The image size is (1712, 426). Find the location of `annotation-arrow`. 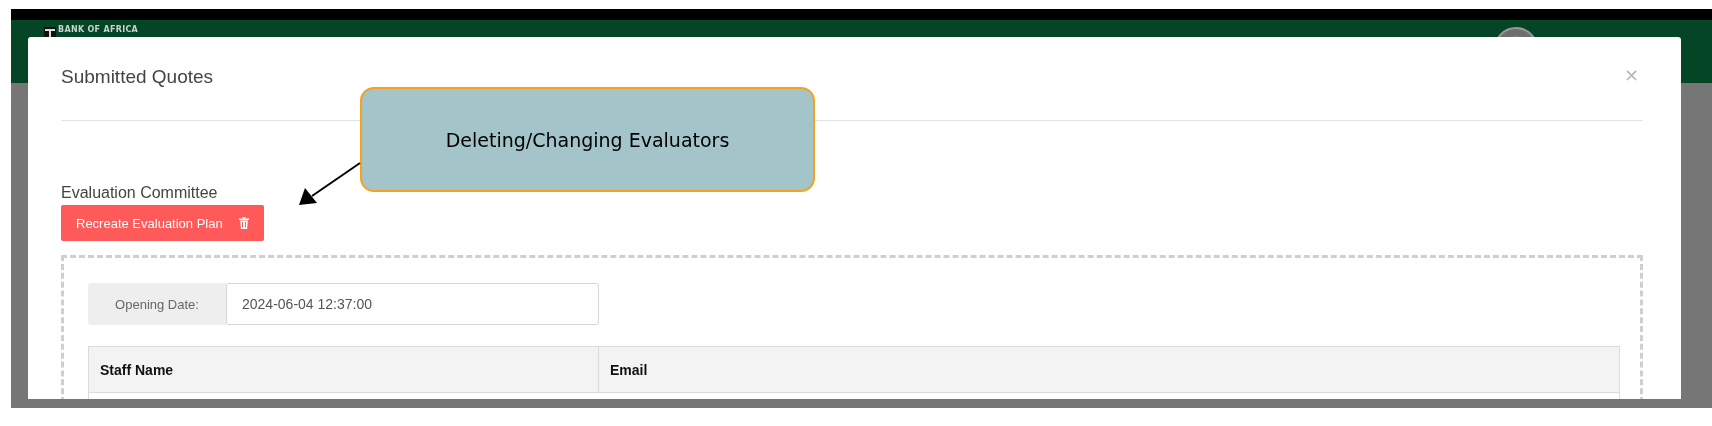

annotation-arrow is located at coordinates (330, 183).